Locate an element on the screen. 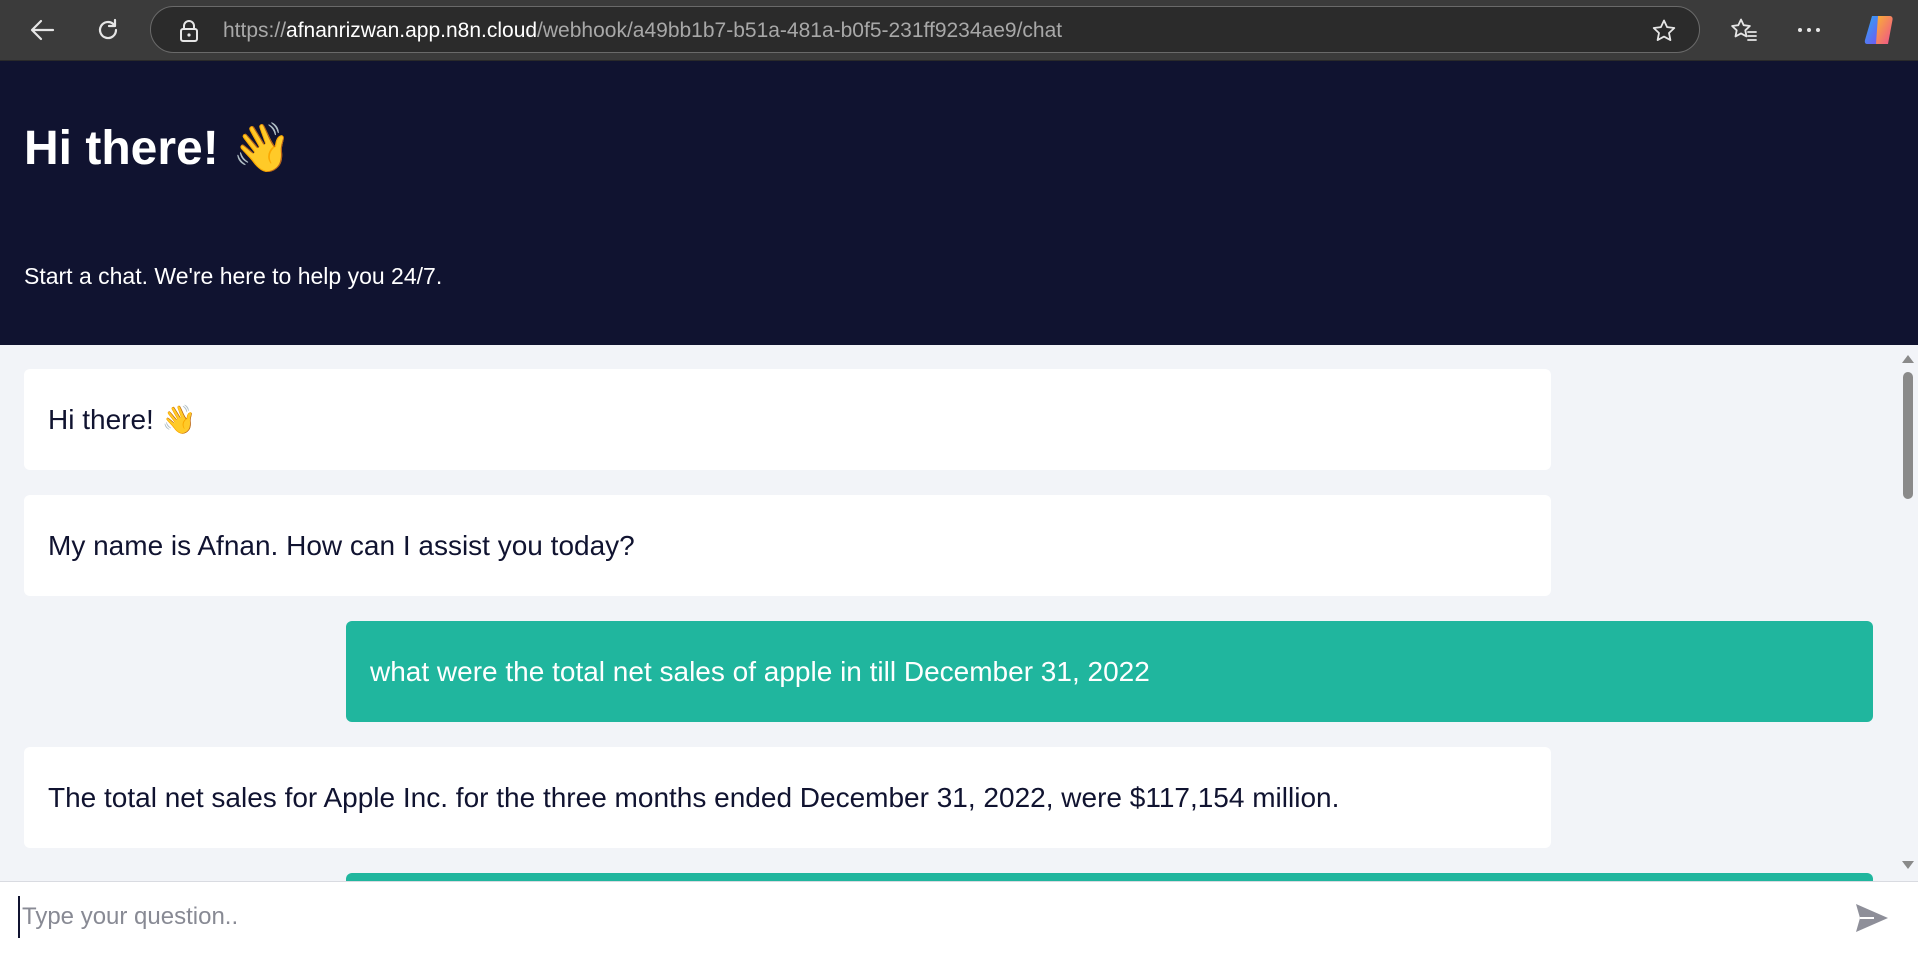 This screenshot has height=954, width=1918. chat-input-area is located at coordinates (959, 917).